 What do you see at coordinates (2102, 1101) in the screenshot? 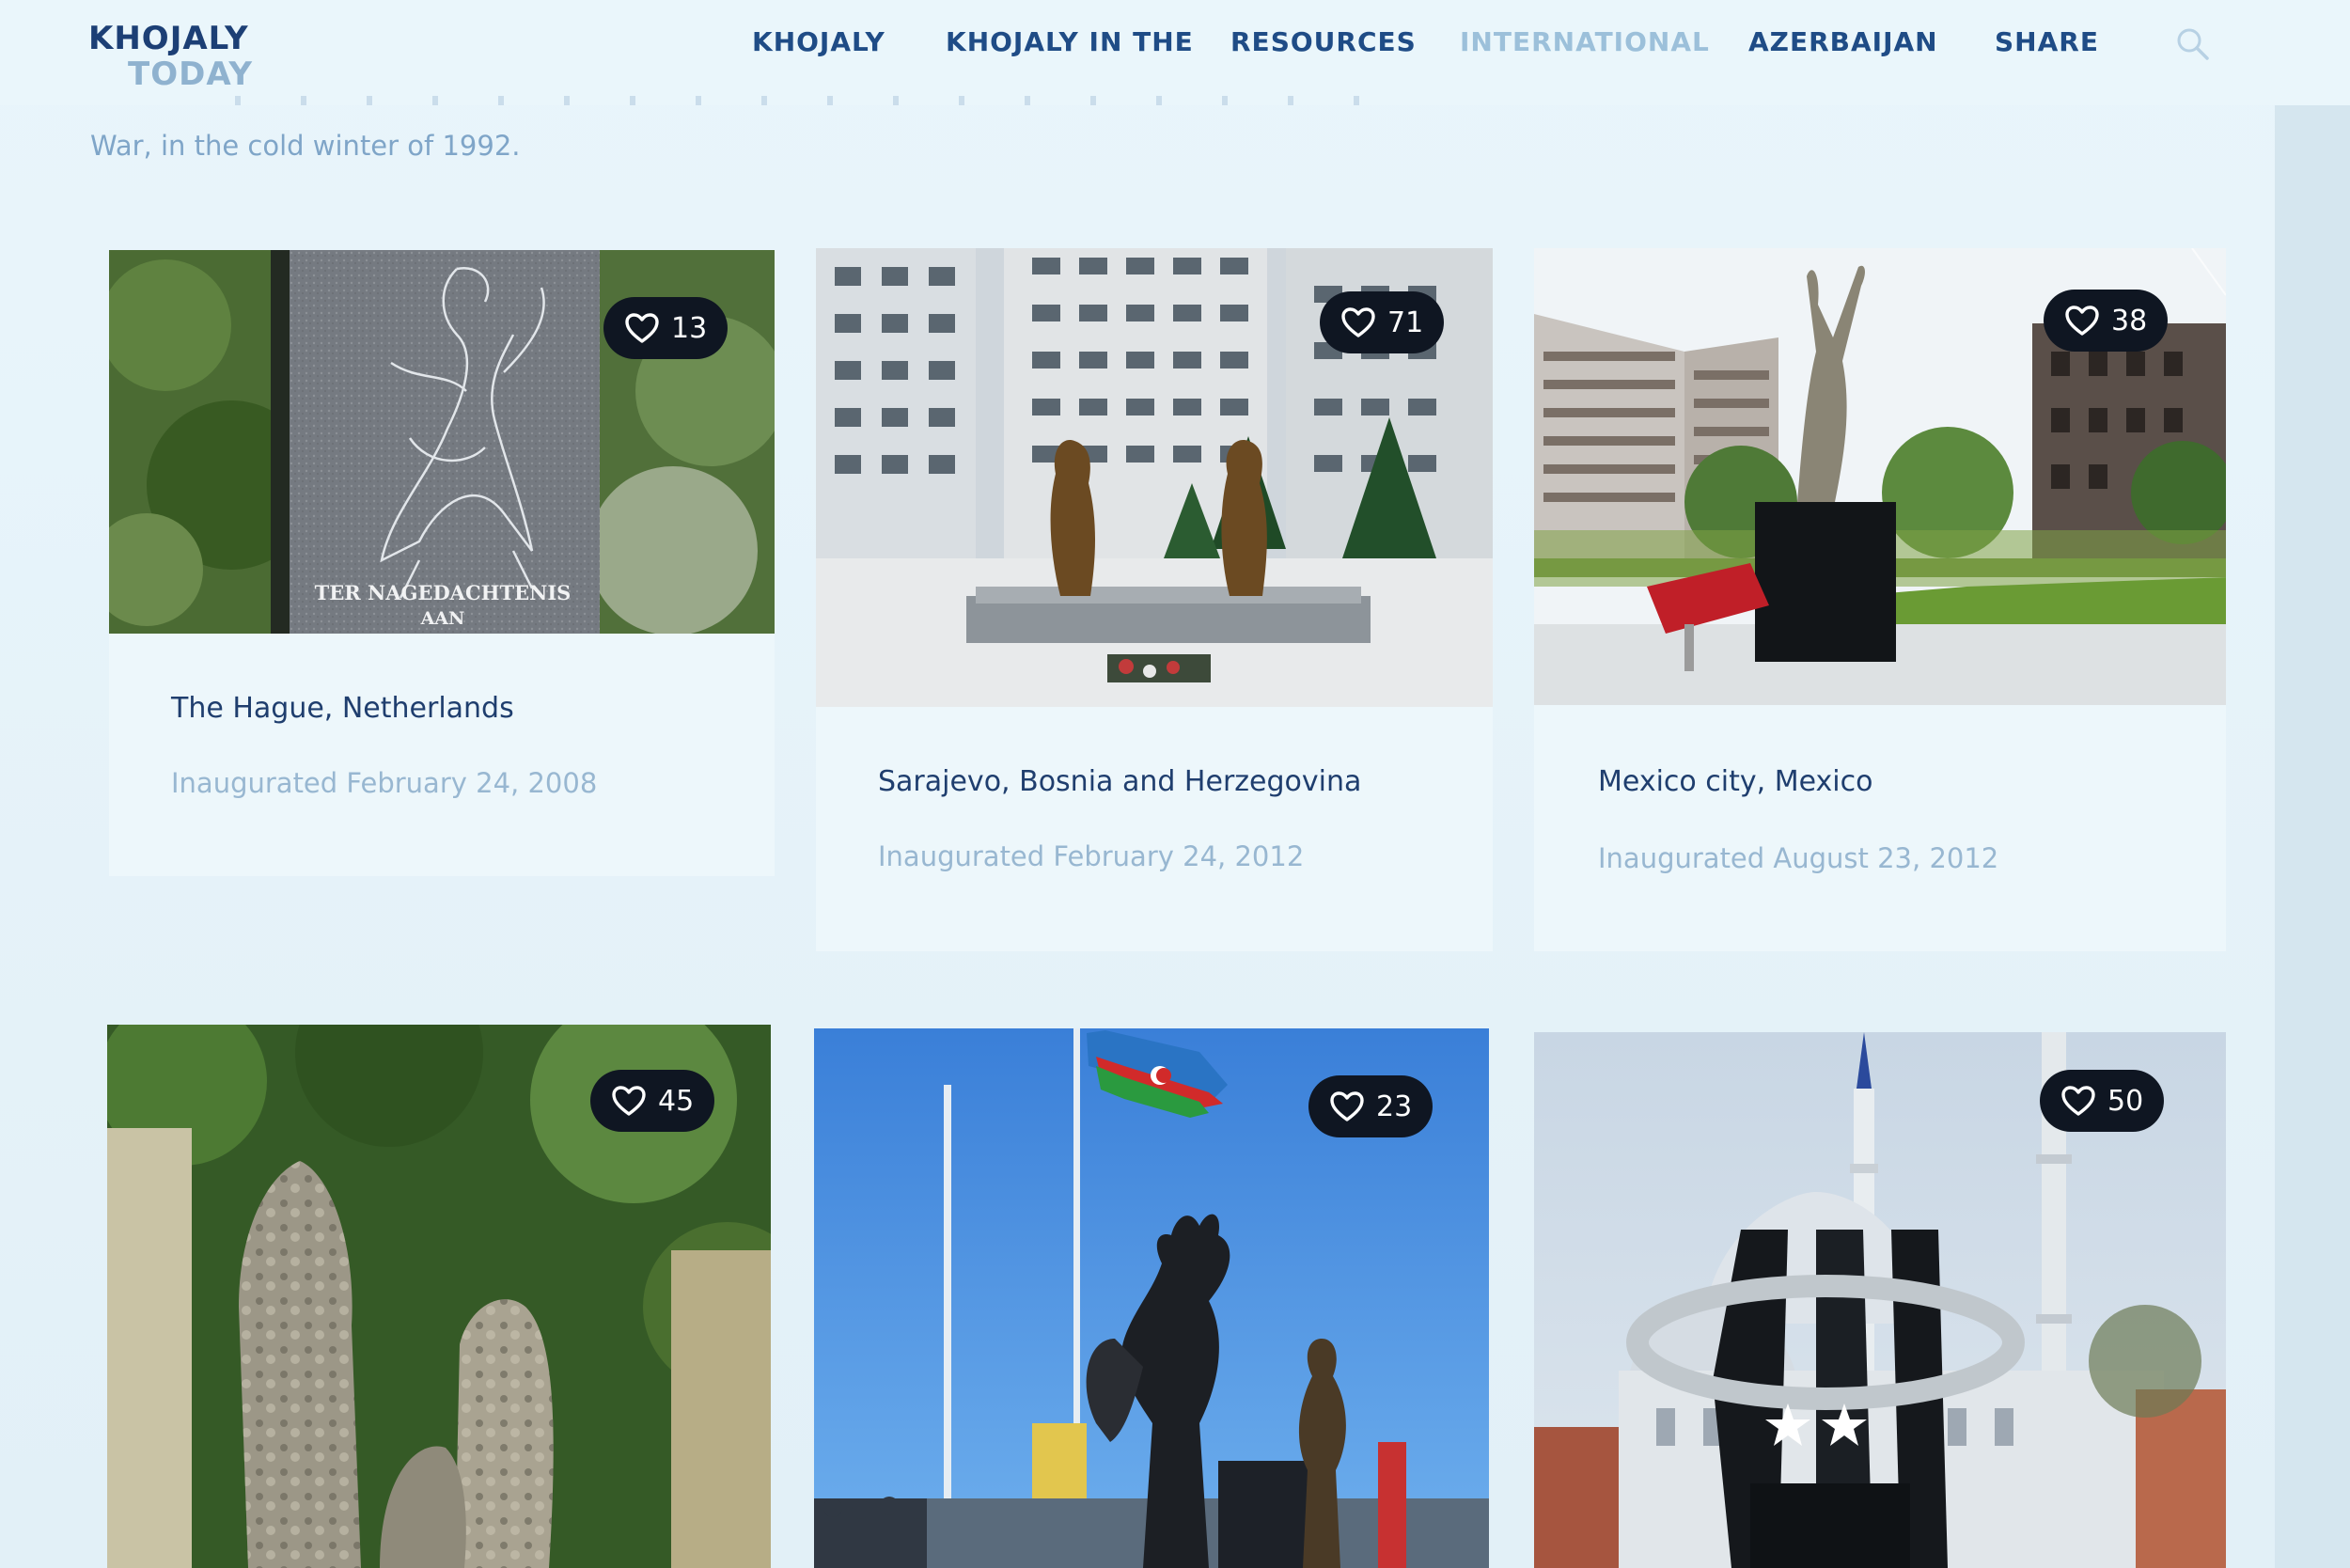
I see `like-badge: 50` at bounding box center [2102, 1101].